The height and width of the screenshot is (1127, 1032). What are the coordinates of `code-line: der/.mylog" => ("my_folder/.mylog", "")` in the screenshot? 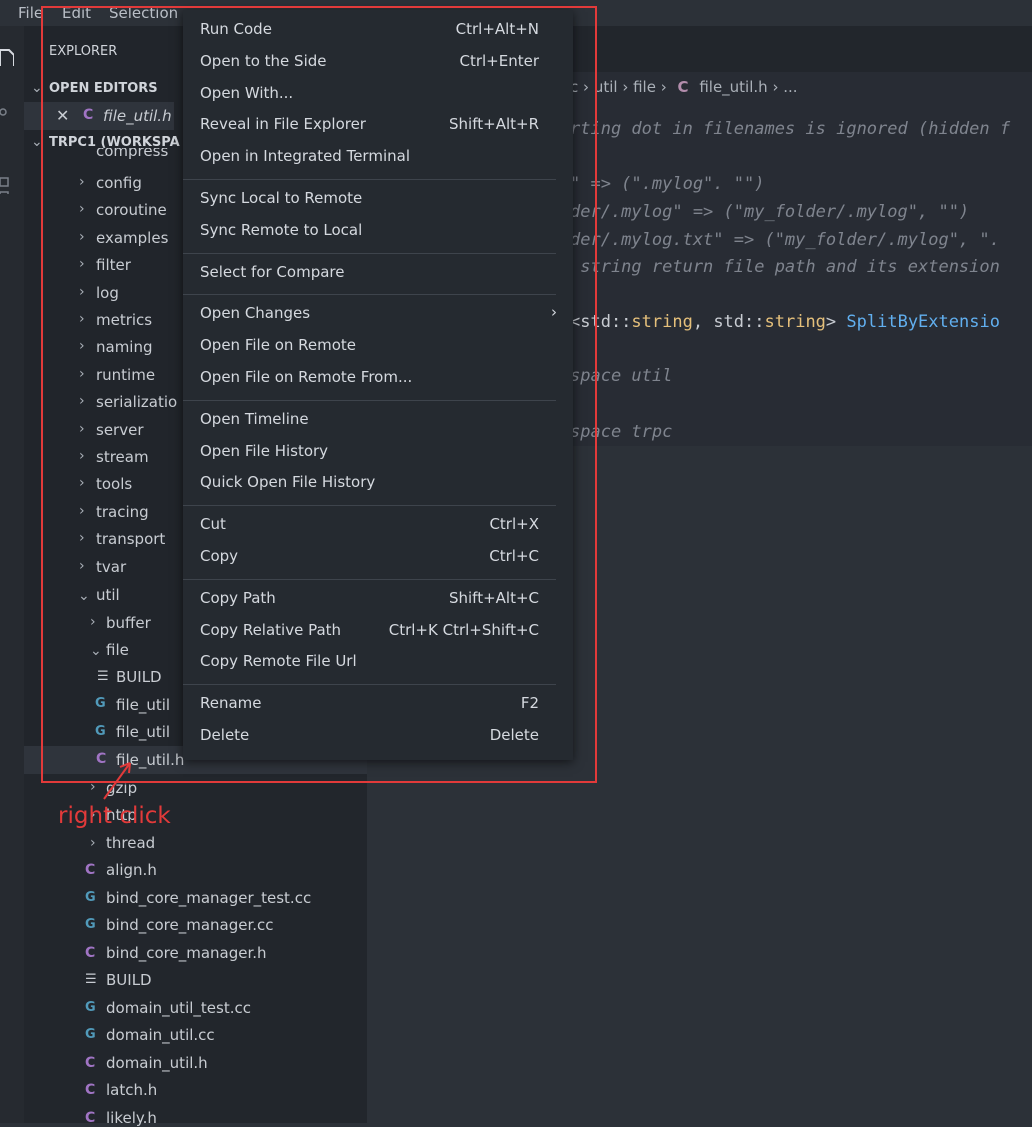 It's located at (769, 212).